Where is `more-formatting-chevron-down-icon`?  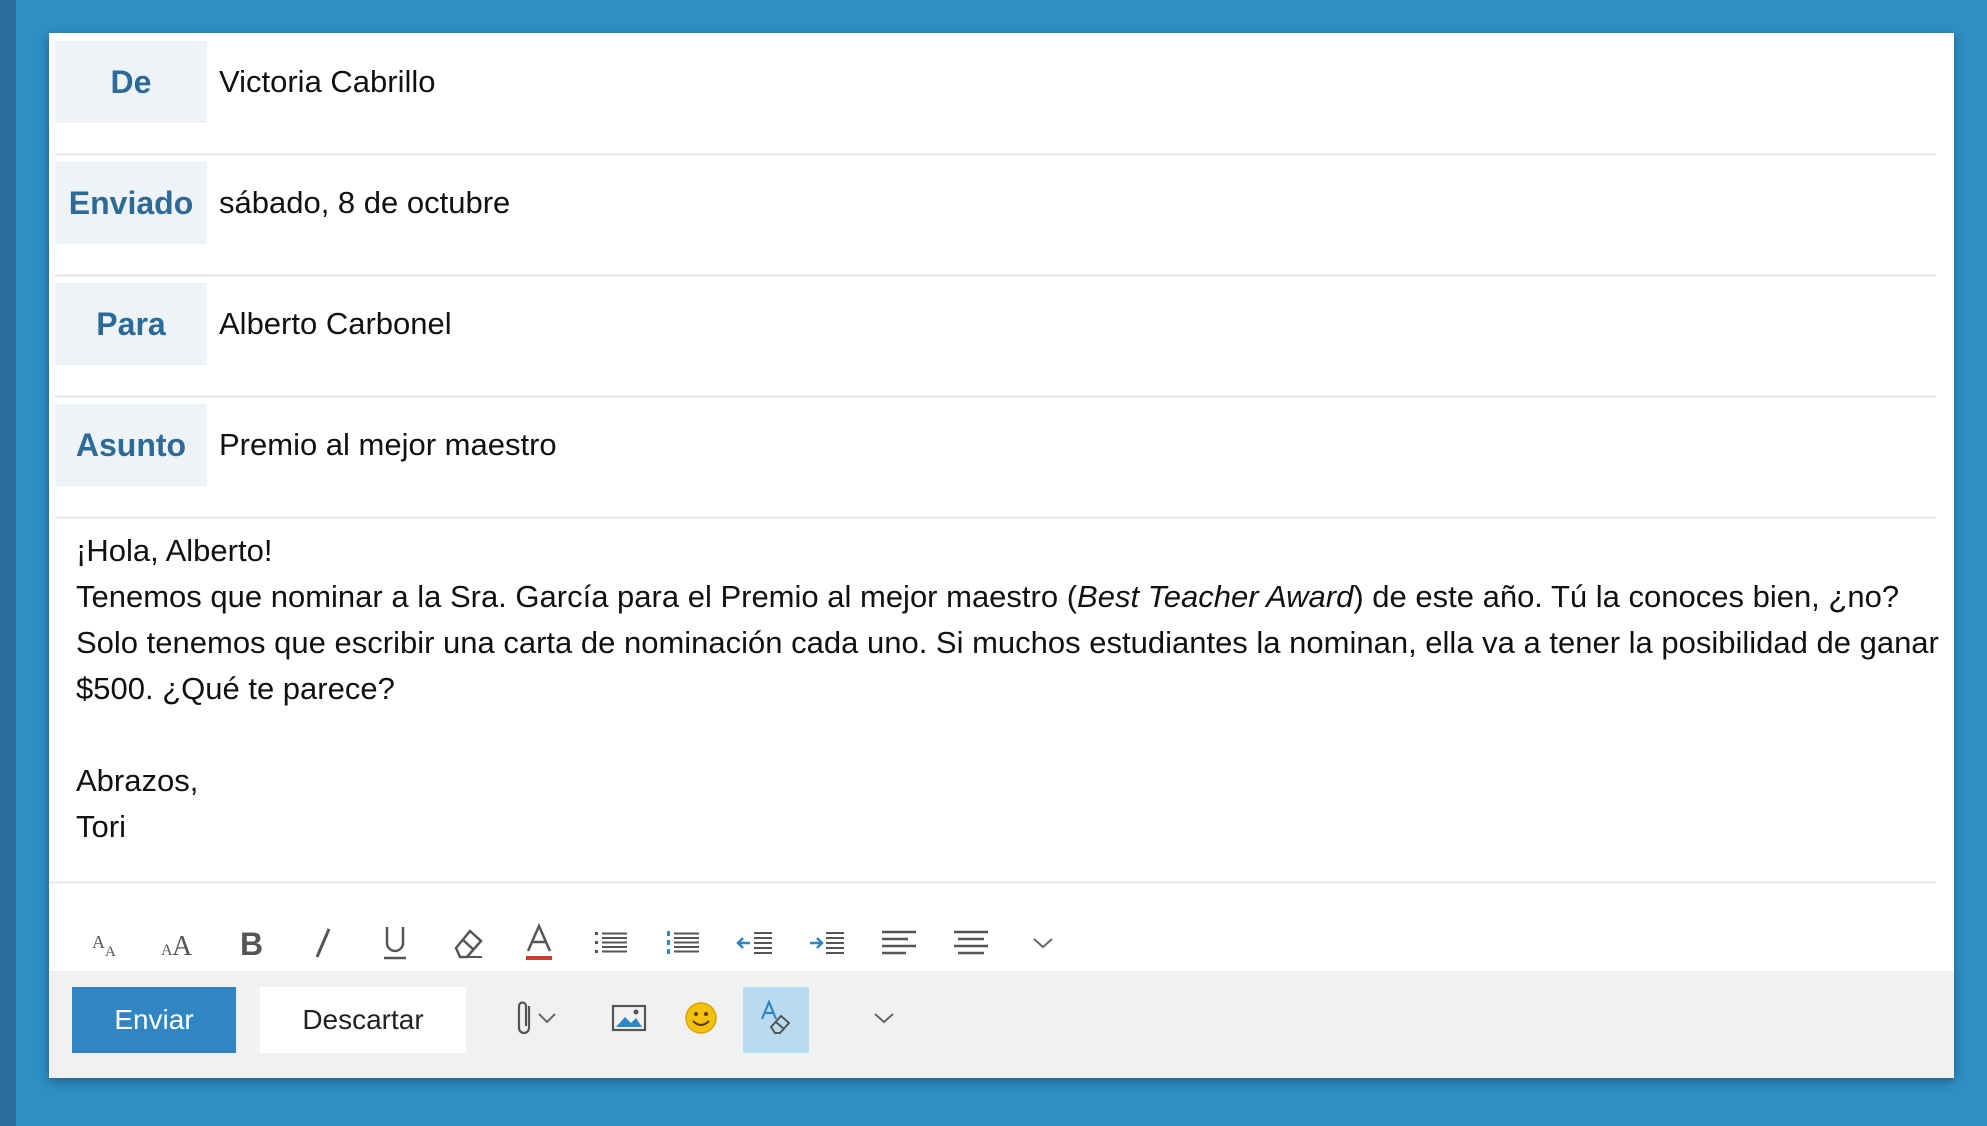 more-formatting-chevron-down-icon is located at coordinates (1043, 943).